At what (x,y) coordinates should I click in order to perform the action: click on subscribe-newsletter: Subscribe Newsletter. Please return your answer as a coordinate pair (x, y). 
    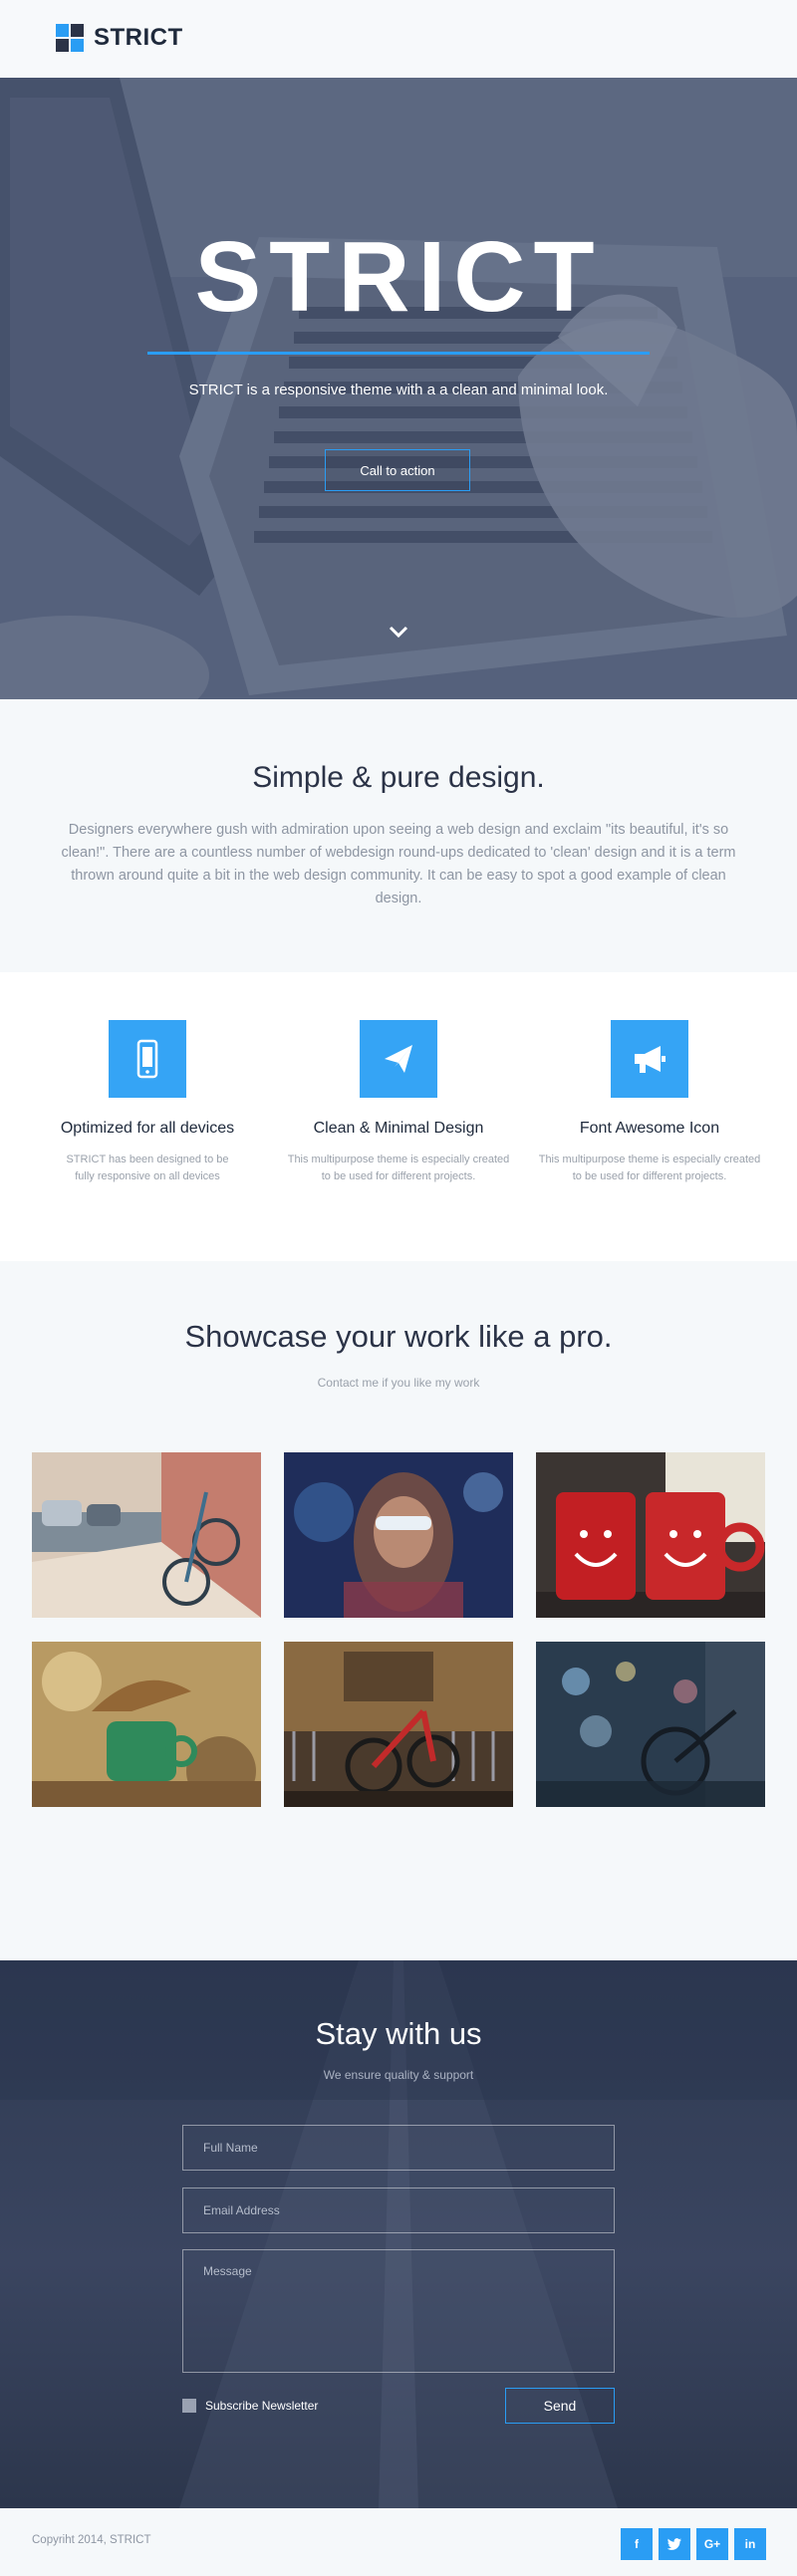
    Looking at the image, I should click on (250, 2406).